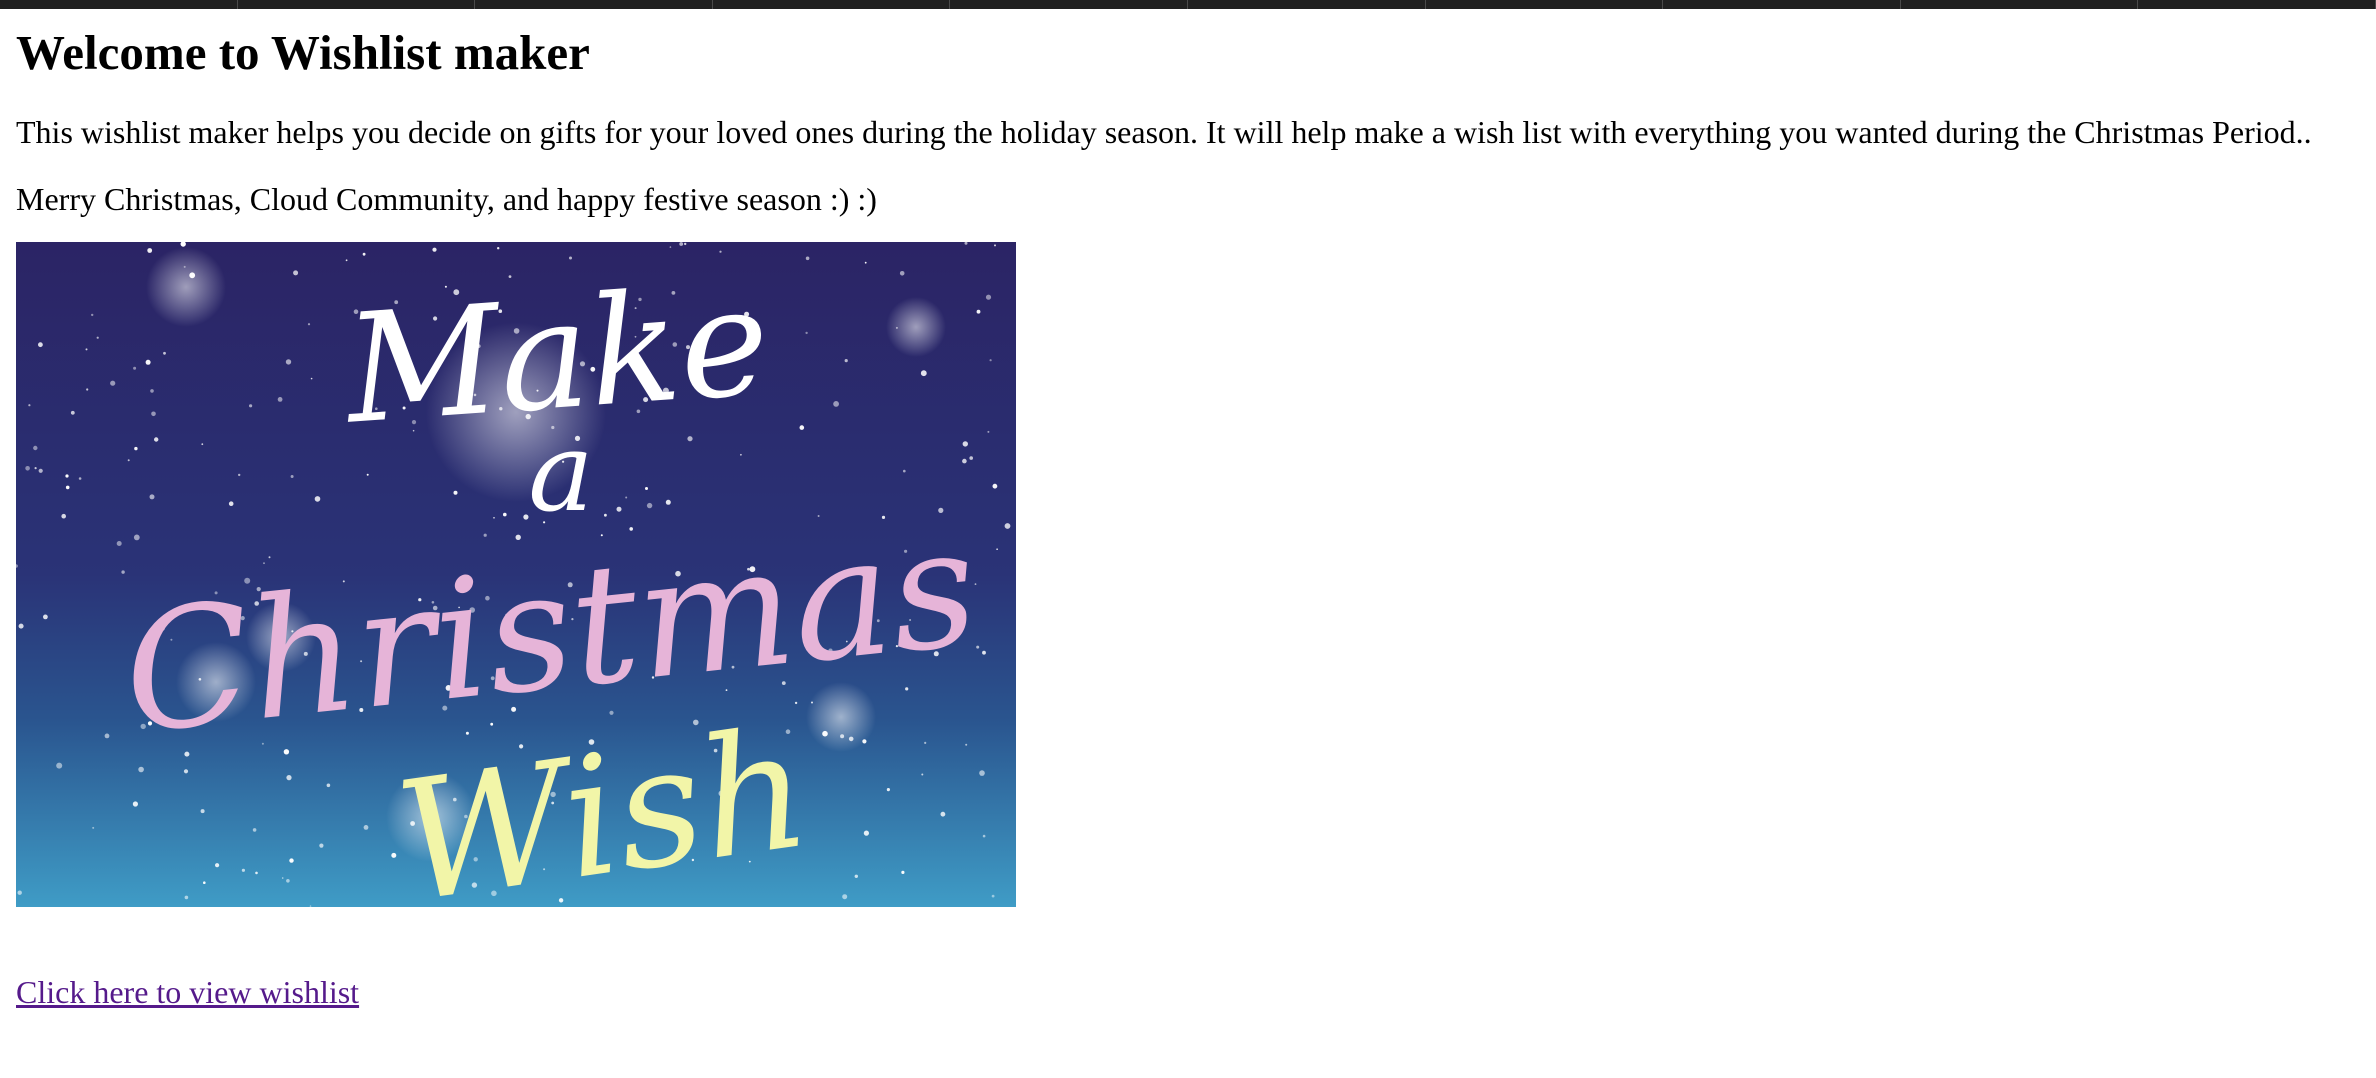 This screenshot has width=2376, height=1078. Describe the element at coordinates (303, 52) in the screenshot. I see `page-title: Welcome to Wishlist maker` at that location.